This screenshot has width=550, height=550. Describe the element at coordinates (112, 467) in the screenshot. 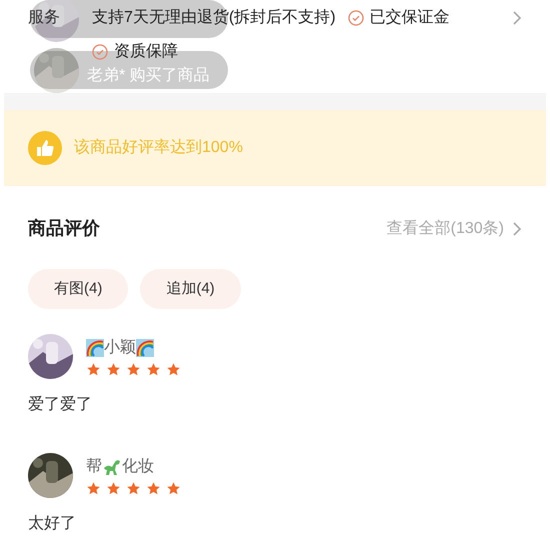

I see `dinosaur-icon` at that location.